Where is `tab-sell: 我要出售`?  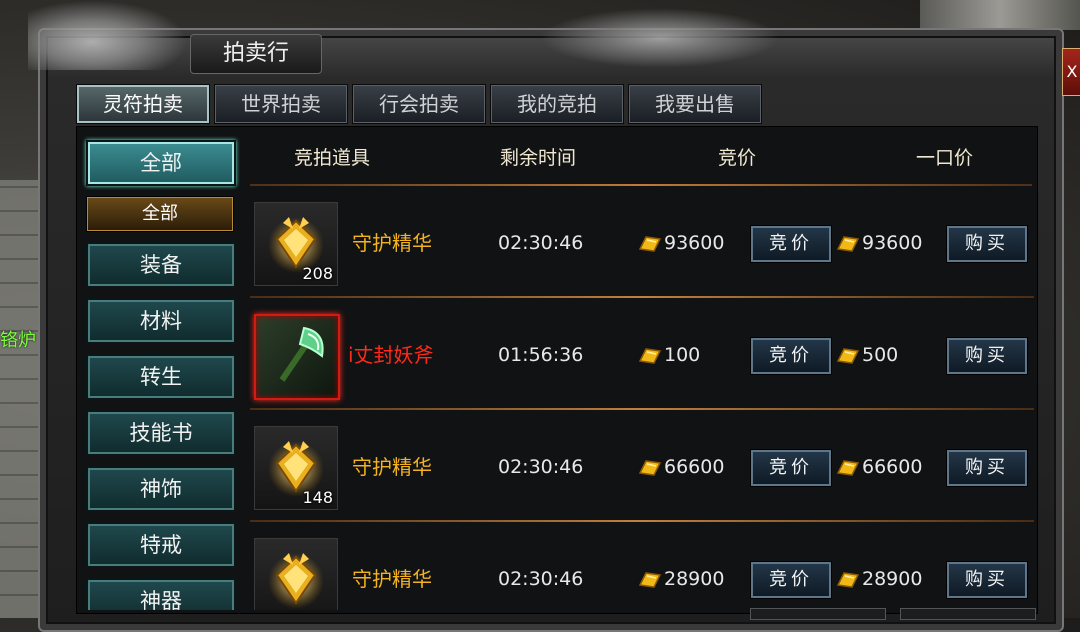 tab-sell: 我要出售 is located at coordinates (695, 104).